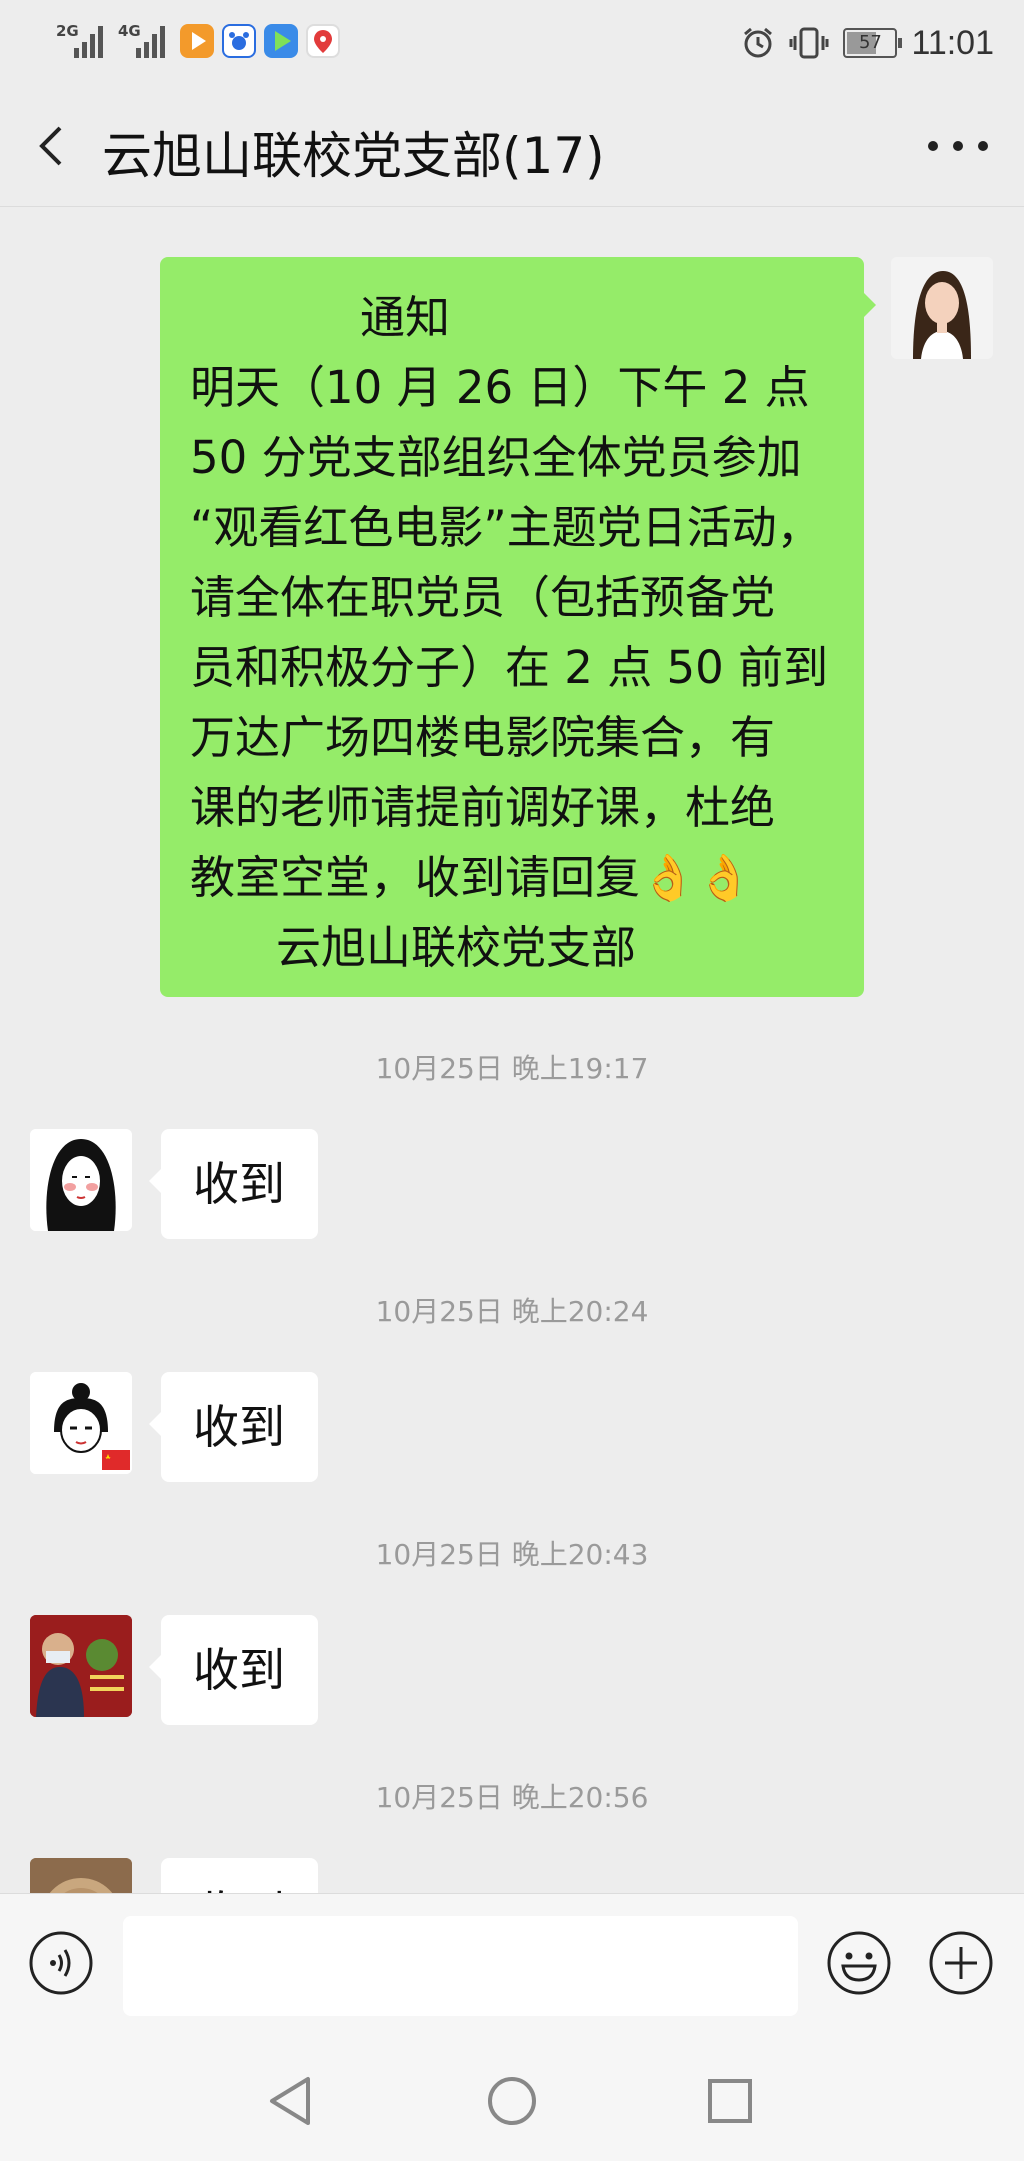  Describe the element at coordinates (758, 42) in the screenshot. I see `alarm-icon` at that location.